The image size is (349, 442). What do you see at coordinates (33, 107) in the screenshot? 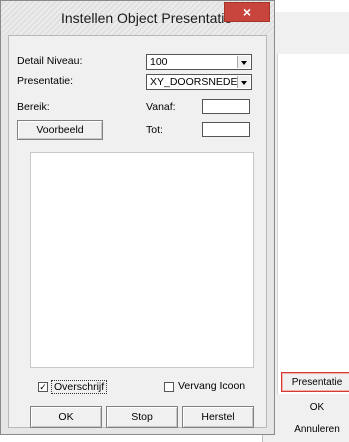
I see `bereik-label: Bereik:` at bounding box center [33, 107].